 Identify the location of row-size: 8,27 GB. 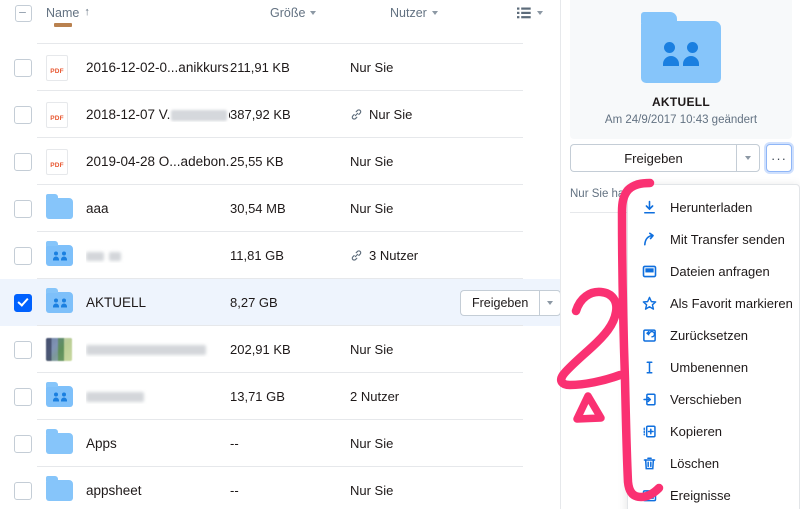
(254, 302).